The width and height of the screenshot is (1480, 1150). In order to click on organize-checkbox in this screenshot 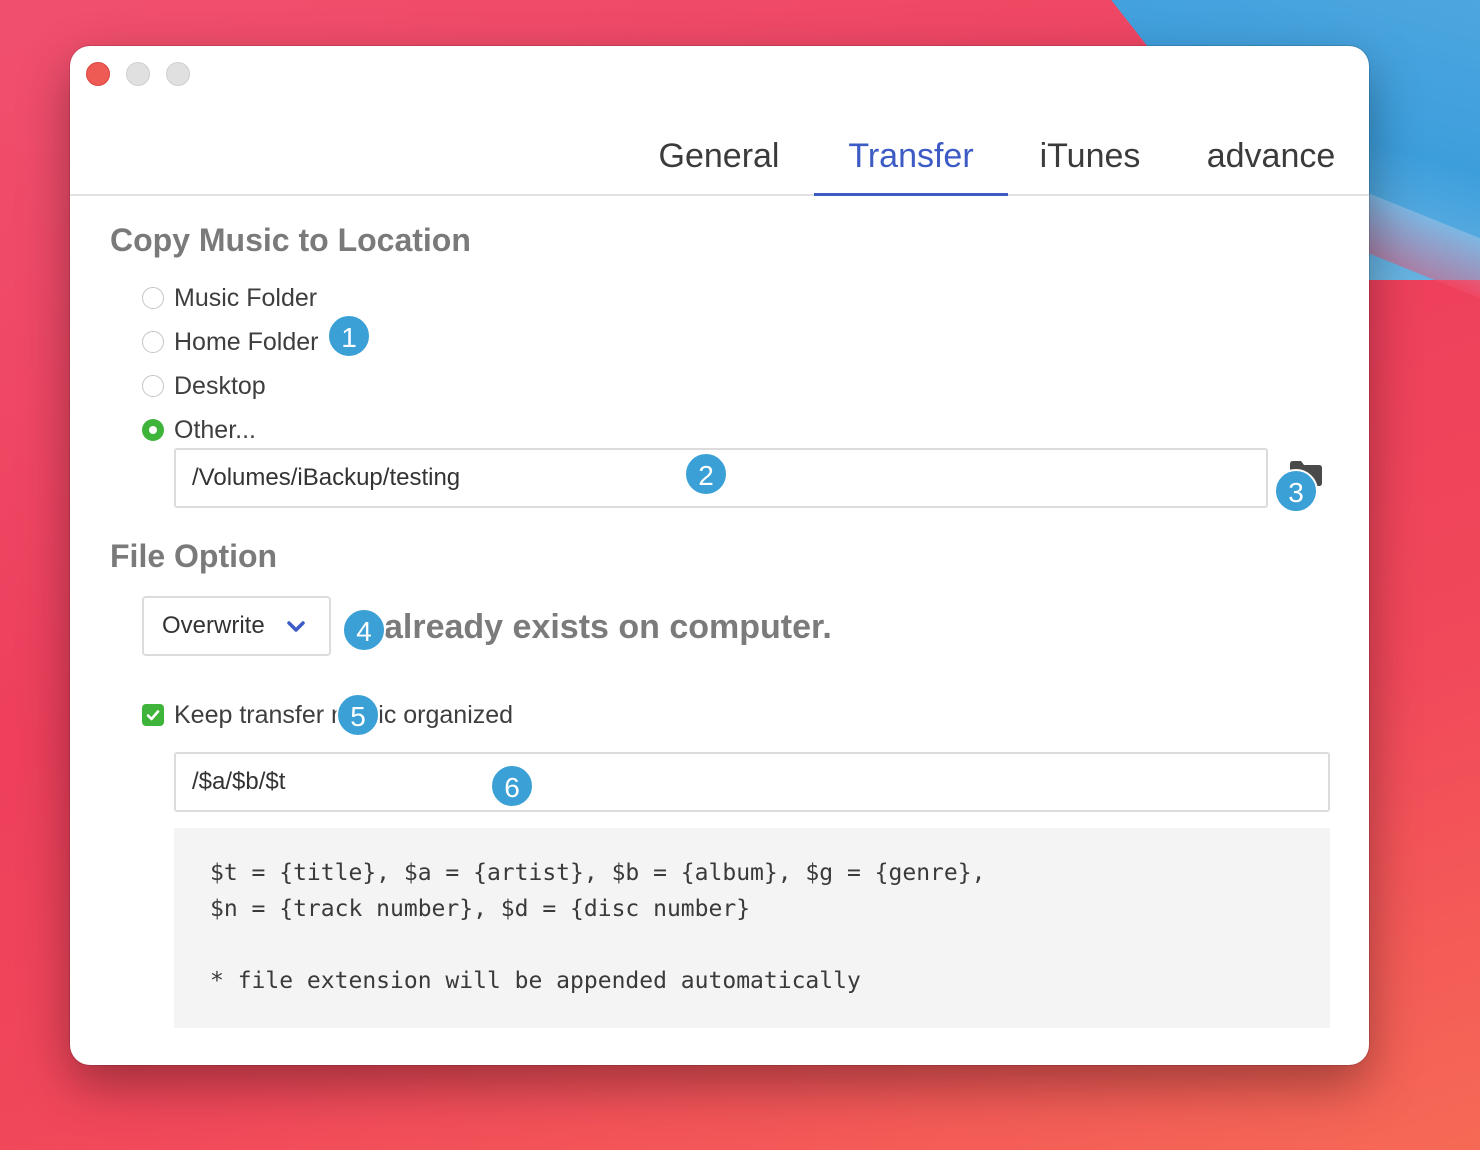, I will do `click(153, 715)`.